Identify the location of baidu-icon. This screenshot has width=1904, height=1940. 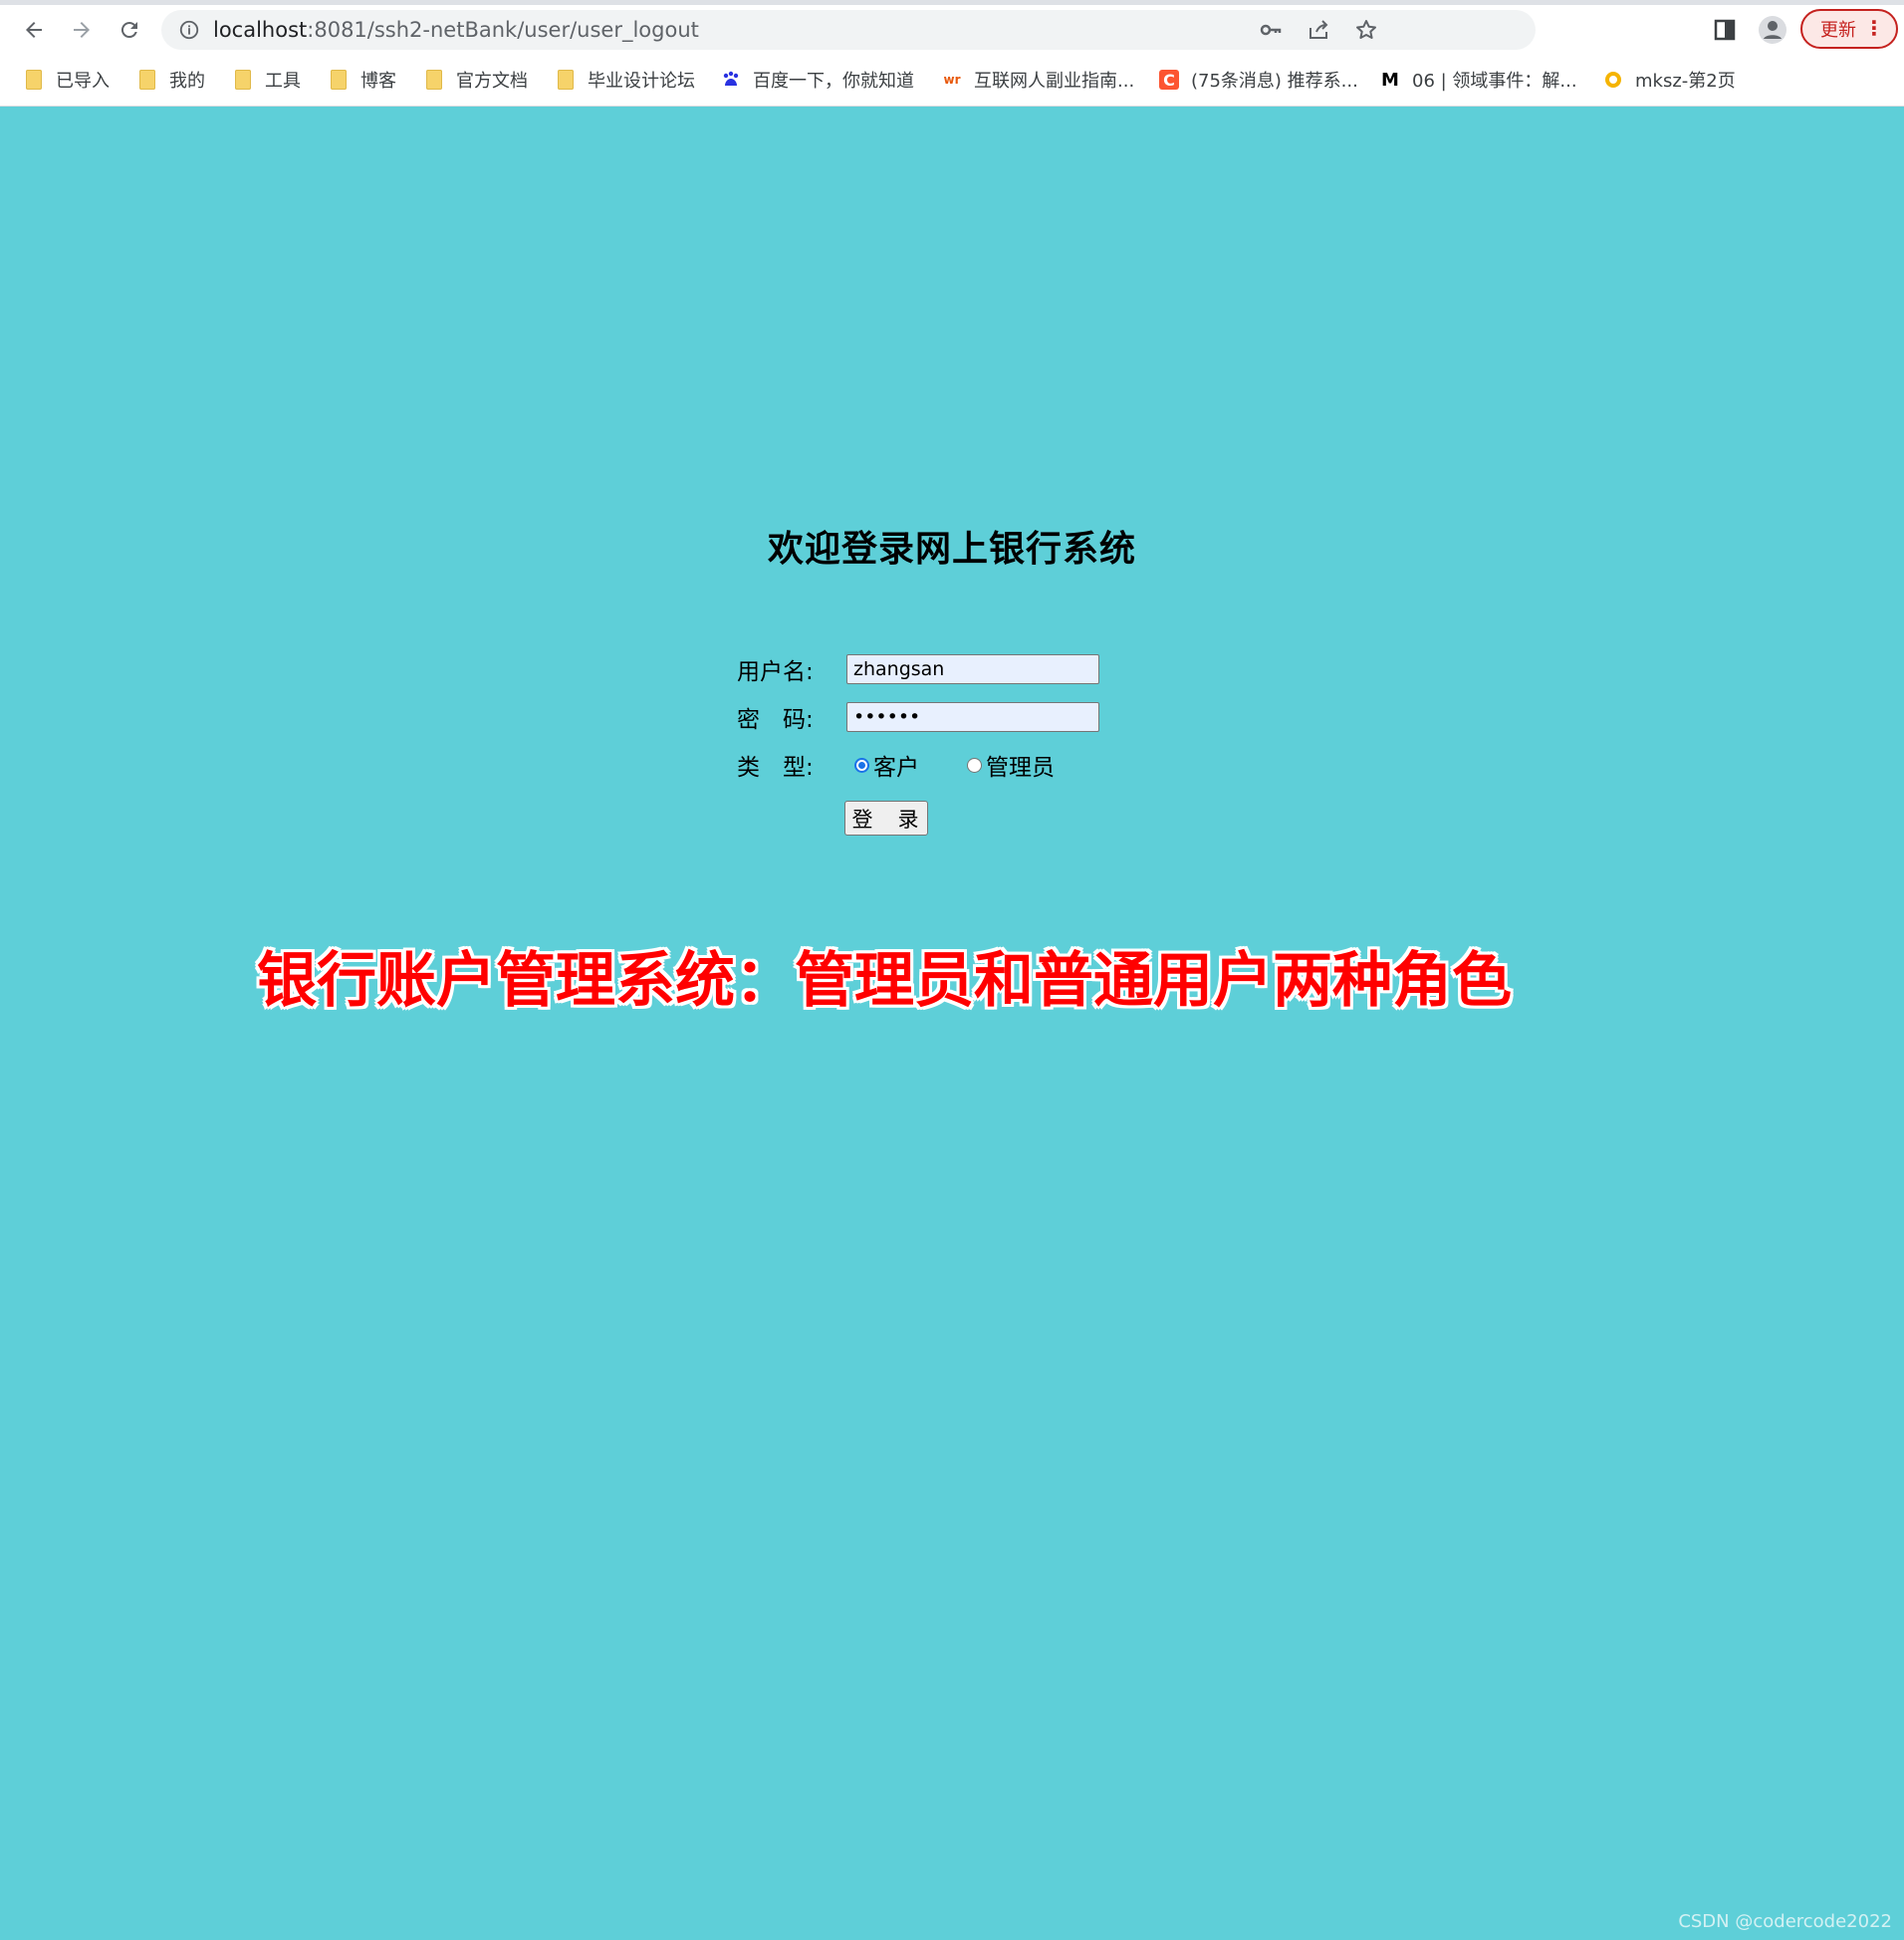
(731, 80).